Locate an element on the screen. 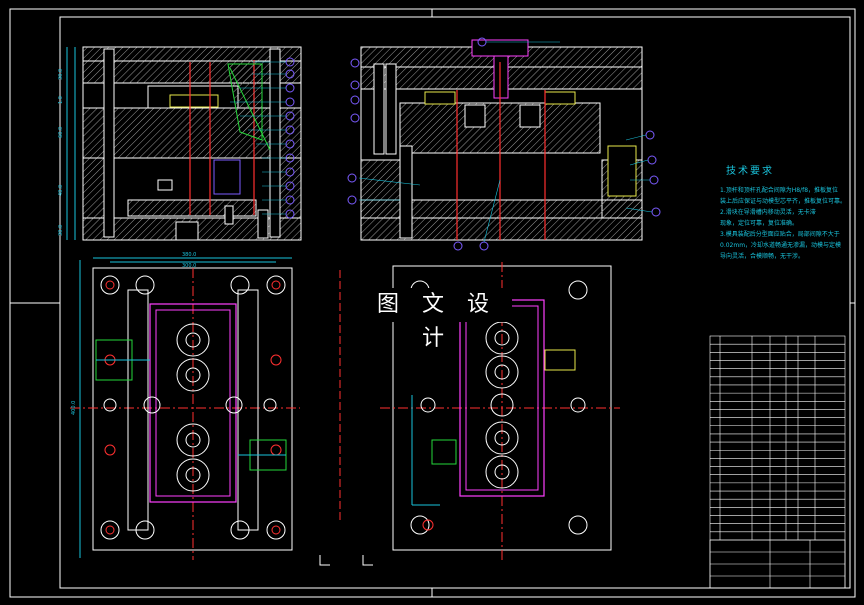 The image size is (864, 605). watermark: 图 文 设 计 is located at coordinates (437, 319).